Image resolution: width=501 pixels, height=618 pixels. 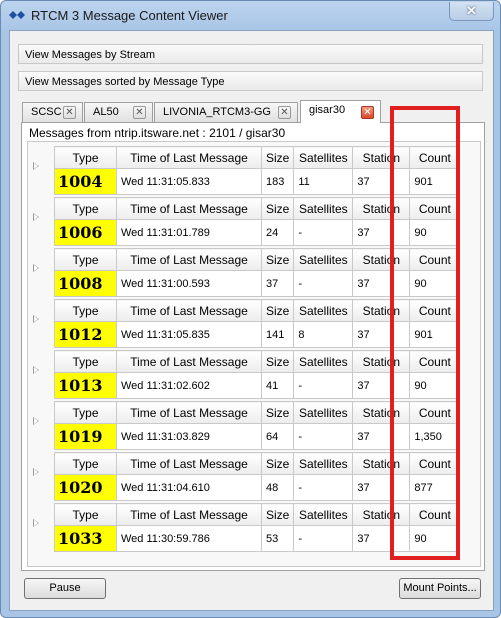 What do you see at coordinates (129, 15) in the screenshot?
I see `window-title: RTCM 3 Message Content Viewer` at bounding box center [129, 15].